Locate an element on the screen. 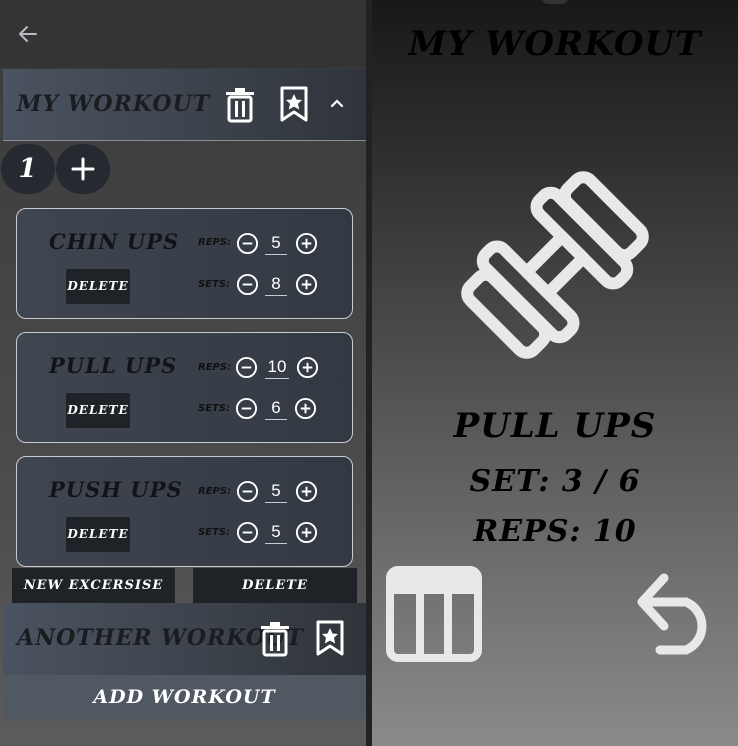 This screenshot has width=738, height=746. plus-icon is located at coordinates (83, 169).